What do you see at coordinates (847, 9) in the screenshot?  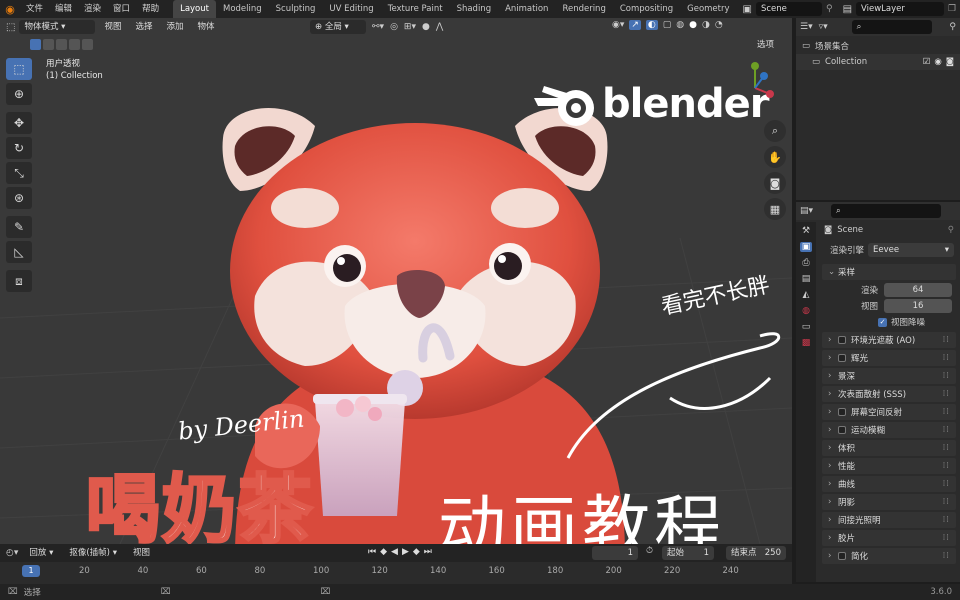 I see `view-layer-icon: ▤` at bounding box center [847, 9].